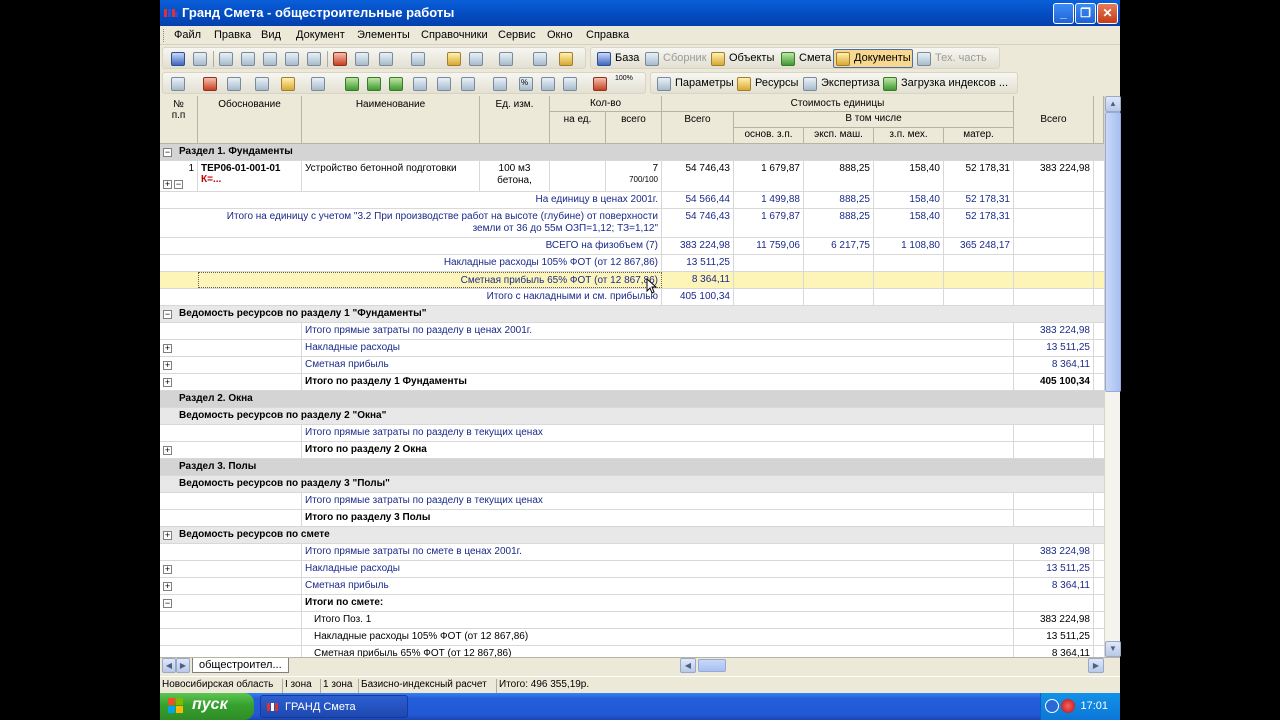 The image size is (1280, 720). Describe the element at coordinates (548, 84) in the screenshot. I see `calc-table-icon` at that location.